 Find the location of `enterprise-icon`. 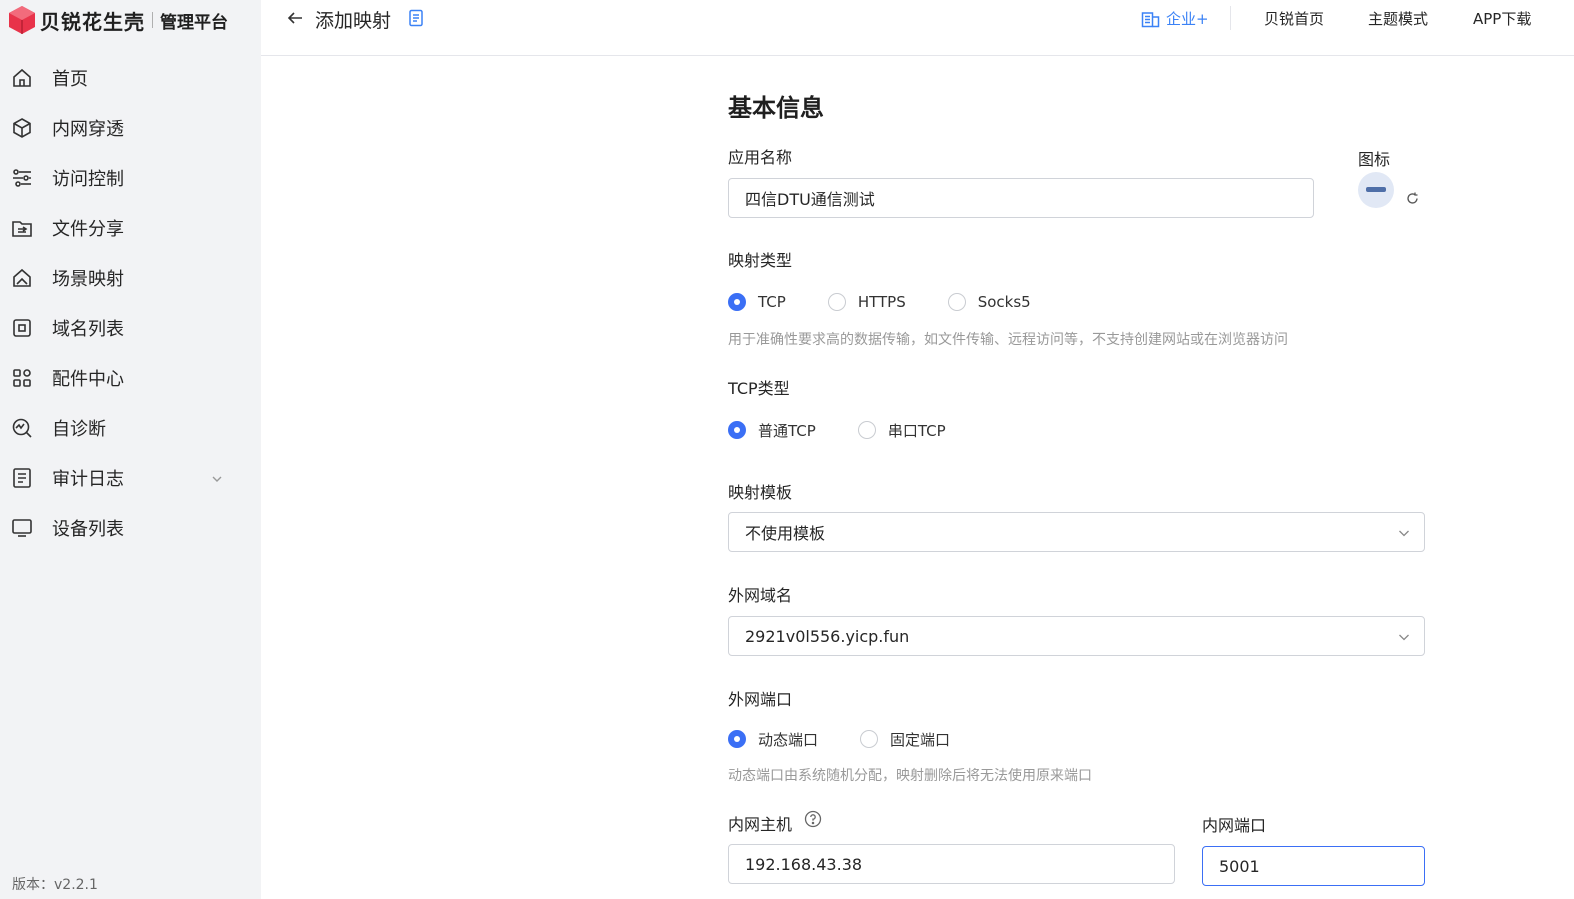

enterprise-icon is located at coordinates (1150, 19).